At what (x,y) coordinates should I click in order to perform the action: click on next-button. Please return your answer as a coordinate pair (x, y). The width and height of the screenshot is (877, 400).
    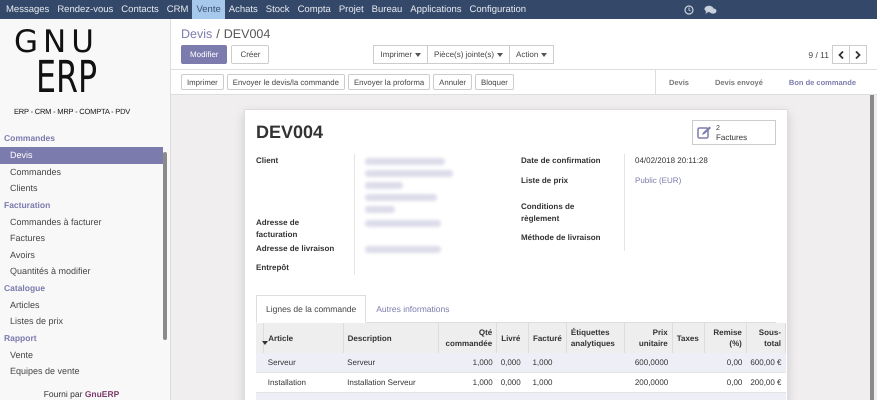
    Looking at the image, I should click on (858, 54).